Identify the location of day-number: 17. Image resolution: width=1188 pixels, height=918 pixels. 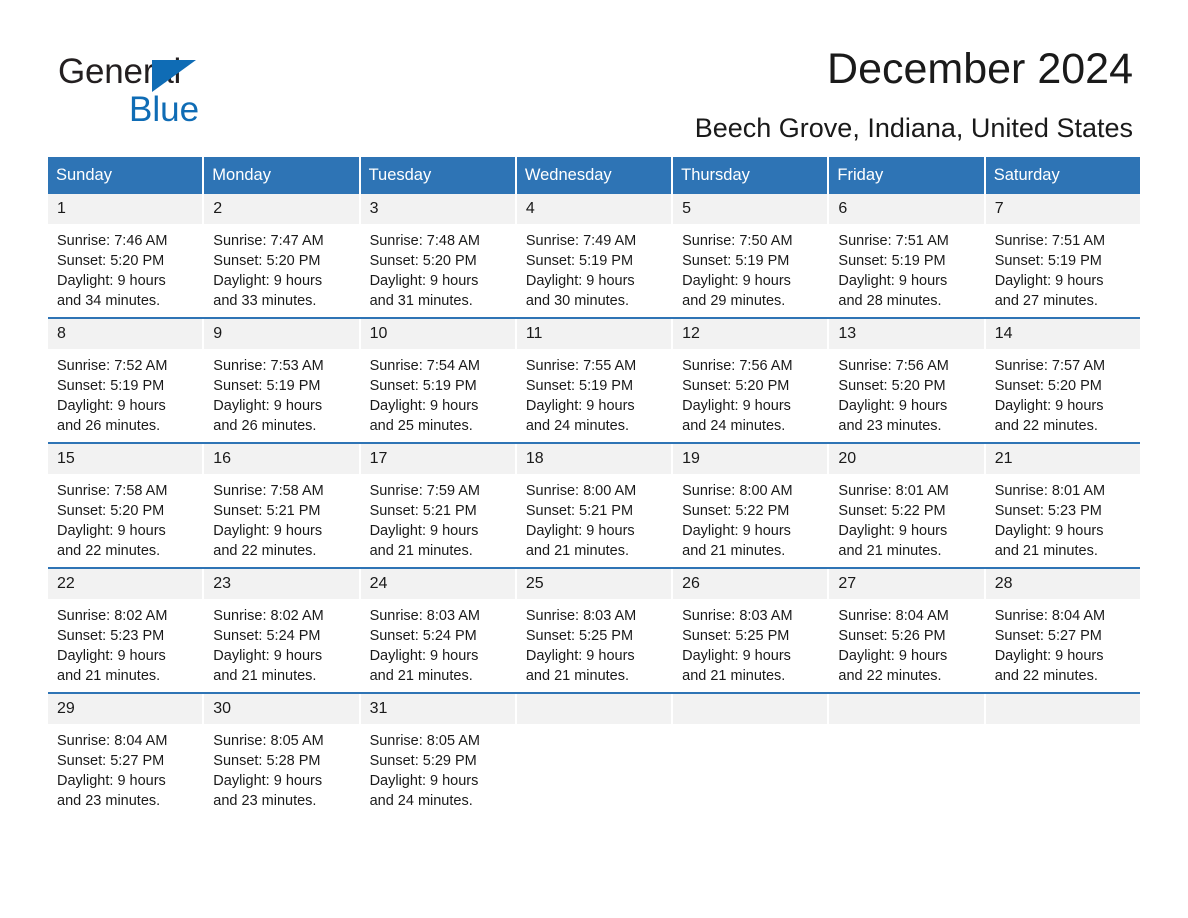
(437, 459).